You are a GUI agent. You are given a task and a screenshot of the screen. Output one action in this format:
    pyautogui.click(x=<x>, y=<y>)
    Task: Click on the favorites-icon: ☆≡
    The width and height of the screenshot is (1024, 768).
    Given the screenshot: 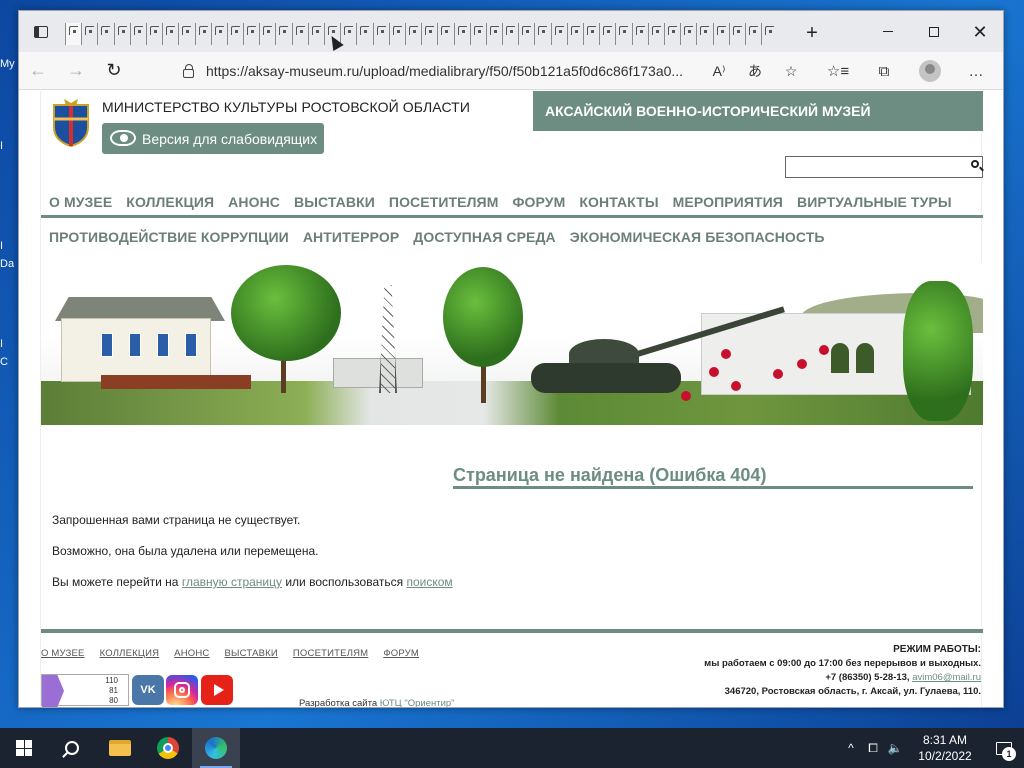 What is the action you would take?
    pyautogui.click(x=838, y=71)
    